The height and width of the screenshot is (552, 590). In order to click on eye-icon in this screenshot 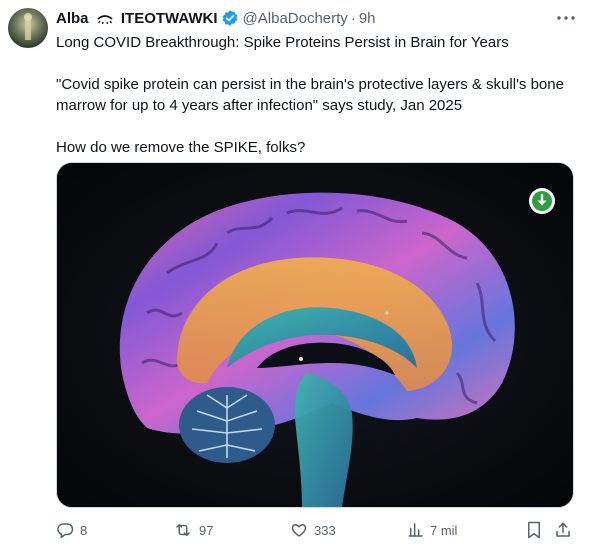, I will do `click(105, 18)`.